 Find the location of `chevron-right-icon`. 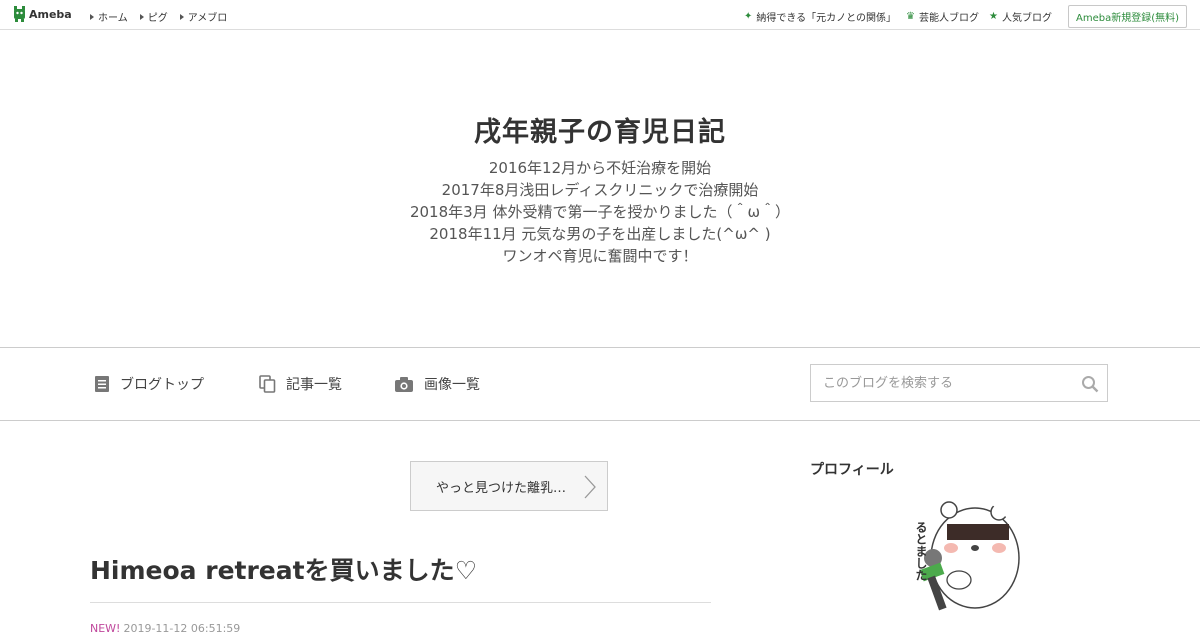

chevron-right-icon is located at coordinates (590, 487).